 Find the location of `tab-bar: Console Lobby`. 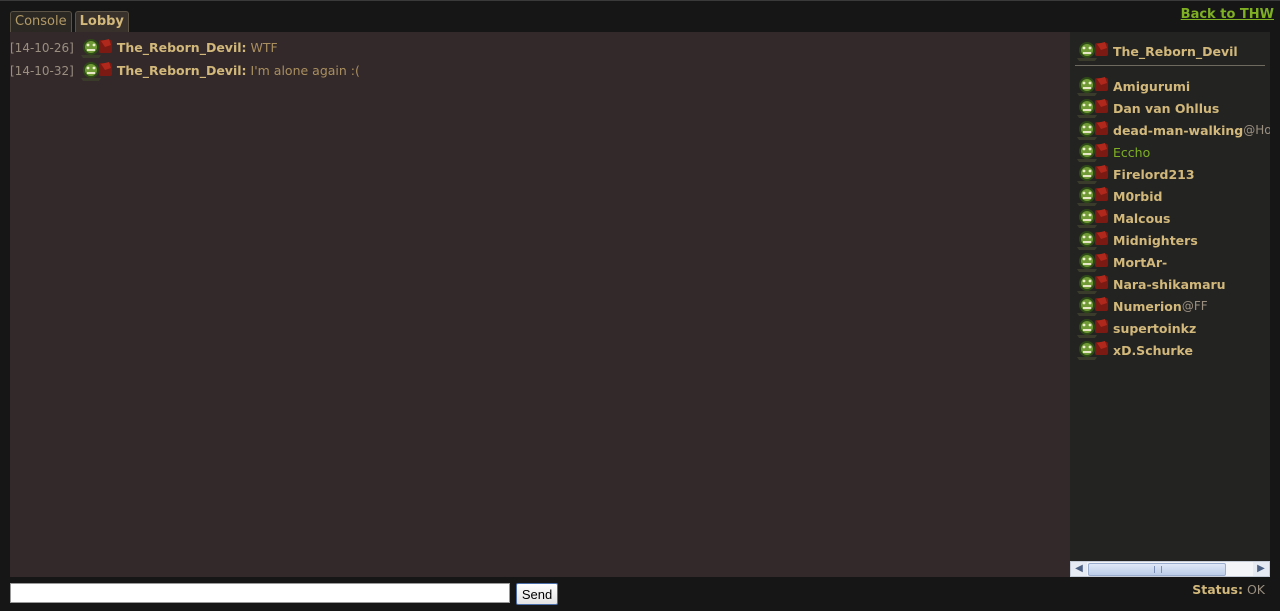

tab-bar: Console Lobby is located at coordinates (71, 22).